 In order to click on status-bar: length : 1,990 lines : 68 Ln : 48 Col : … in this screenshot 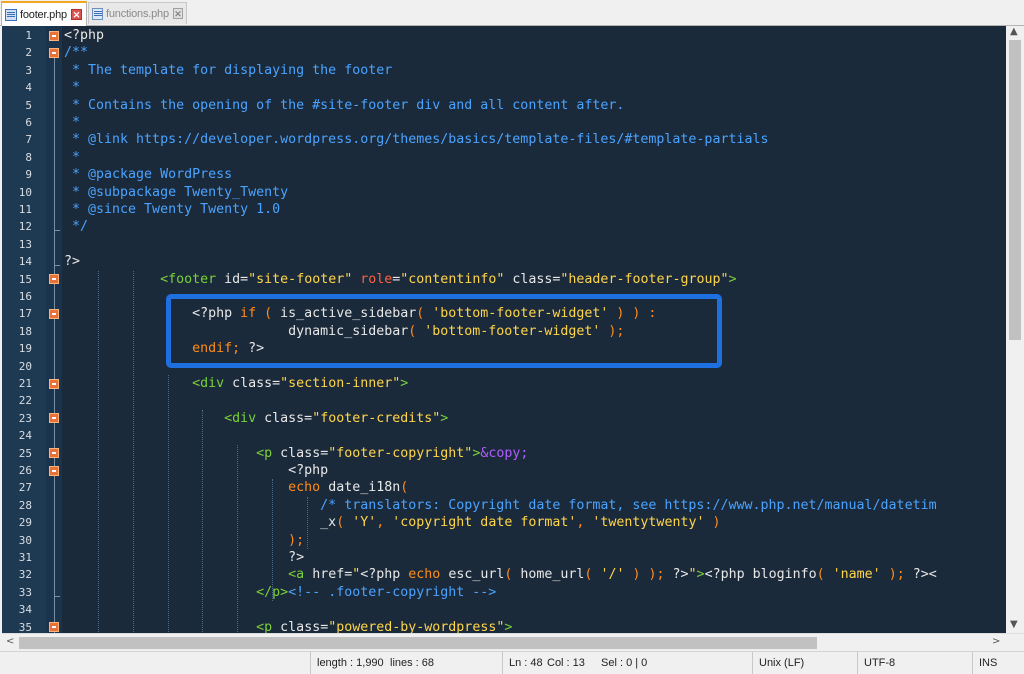, I will do `click(512, 662)`.